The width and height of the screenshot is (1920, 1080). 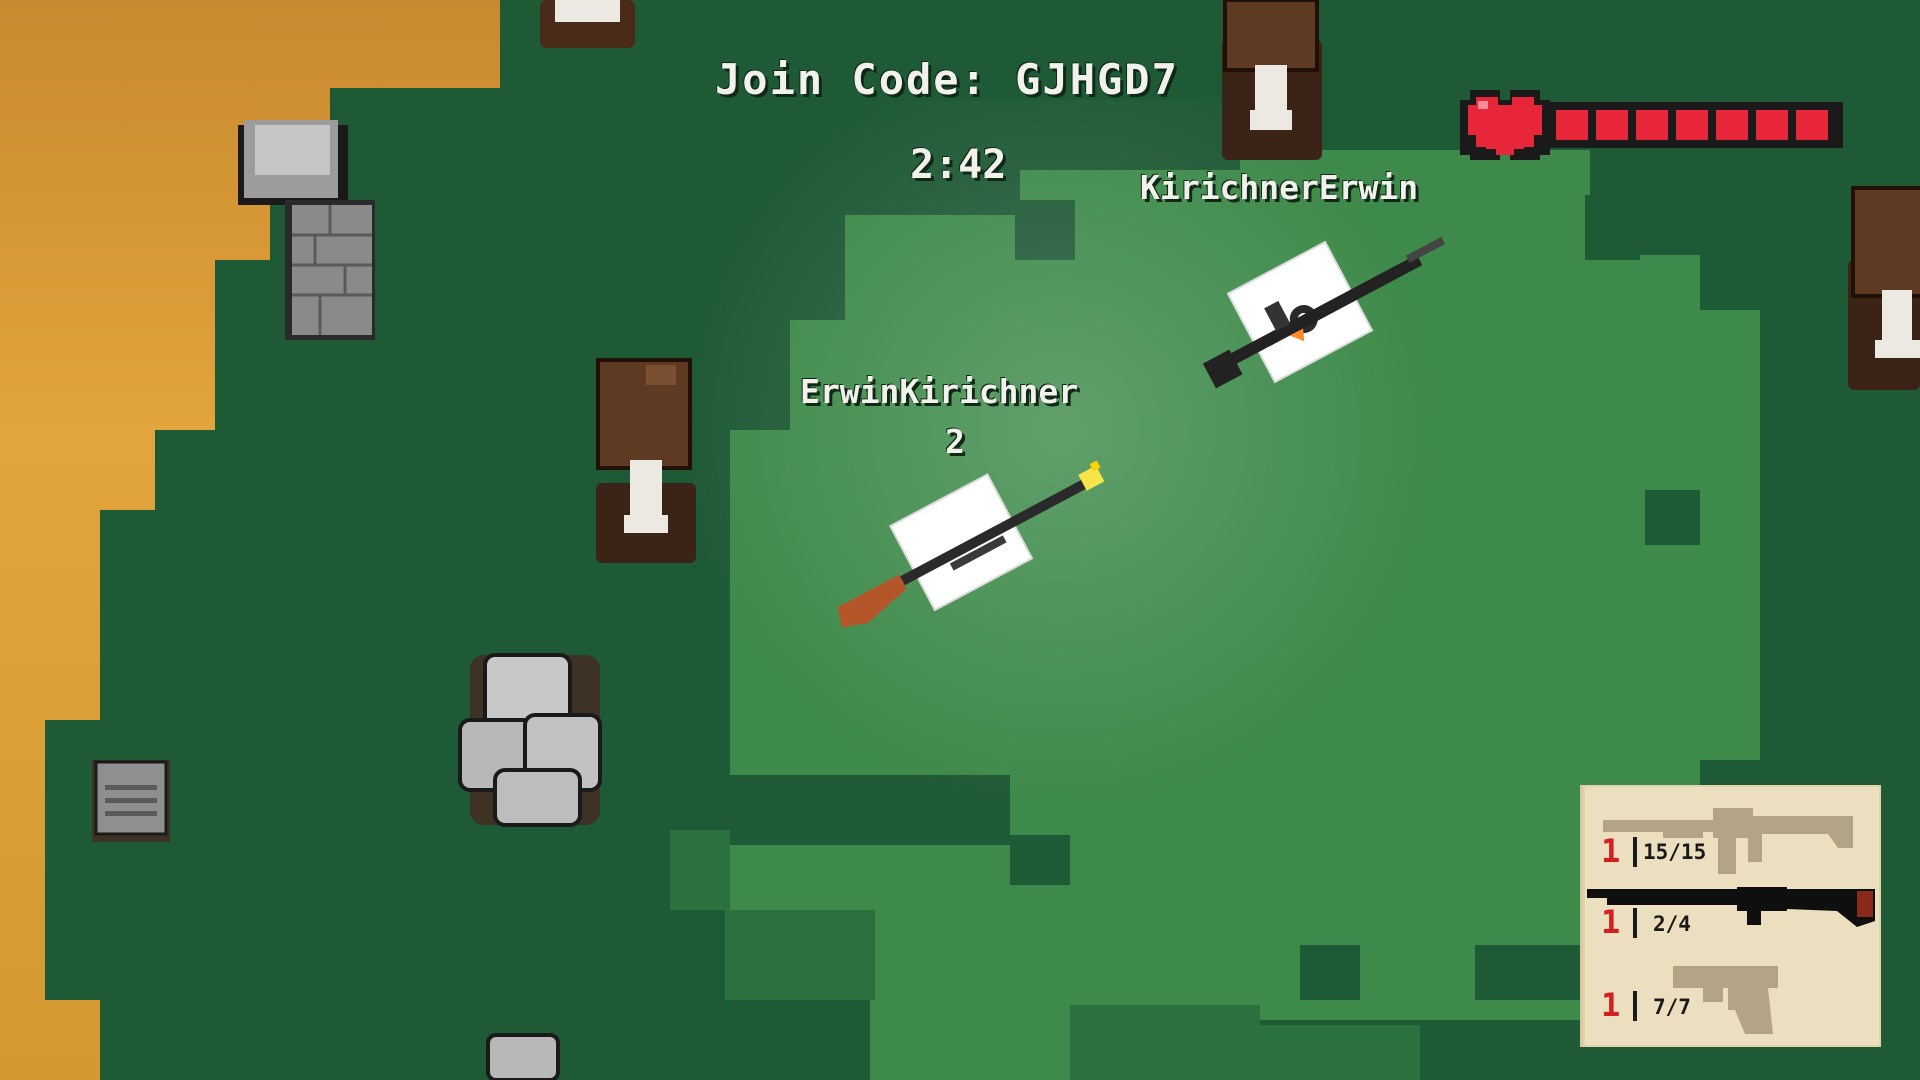 I want to click on tree-right-edge, so click(x=1884, y=288).